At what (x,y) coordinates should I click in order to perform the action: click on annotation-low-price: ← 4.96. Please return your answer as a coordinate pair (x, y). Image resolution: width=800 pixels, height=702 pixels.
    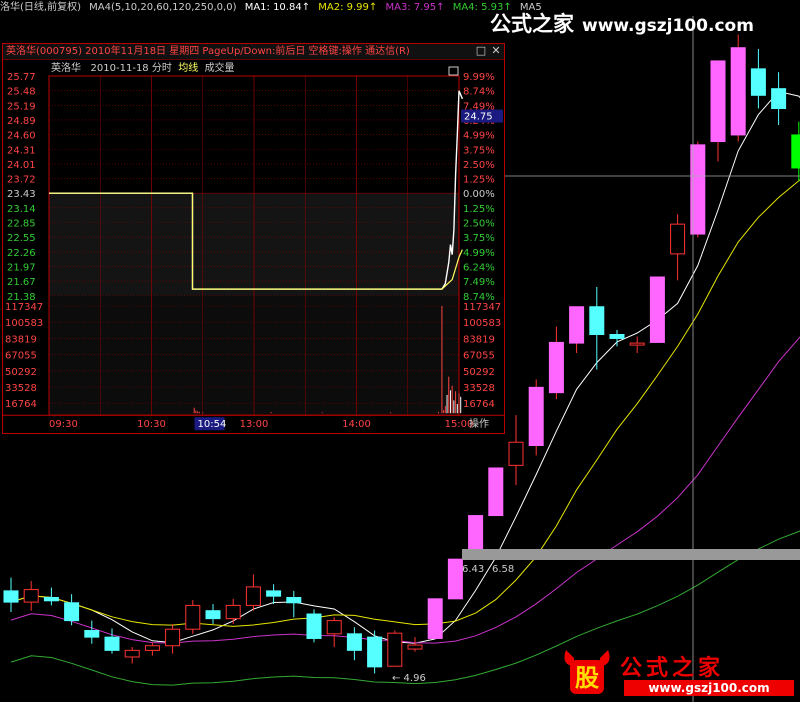
    Looking at the image, I should click on (409, 678).